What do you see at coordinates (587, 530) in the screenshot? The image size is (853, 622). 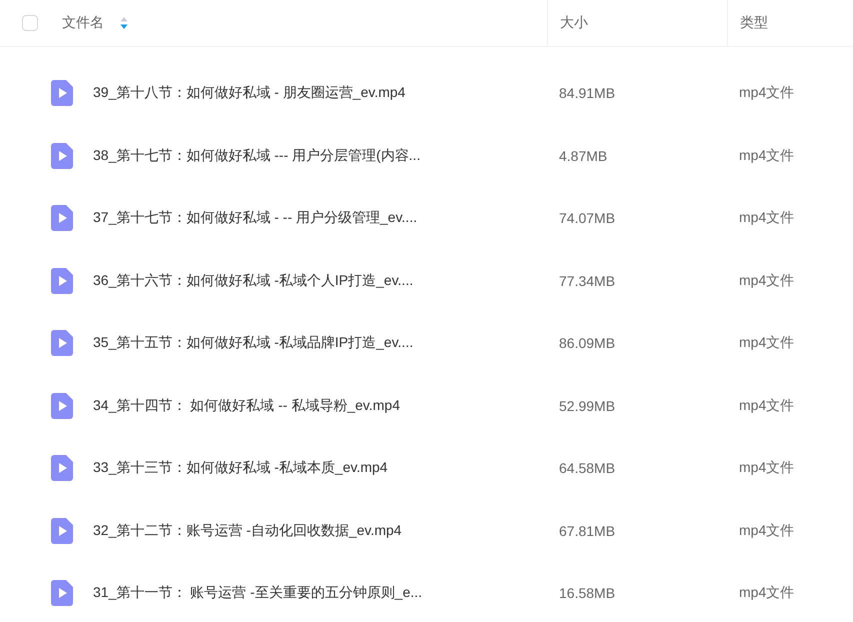 I see `file-size: 67.81MB` at bounding box center [587, 530].